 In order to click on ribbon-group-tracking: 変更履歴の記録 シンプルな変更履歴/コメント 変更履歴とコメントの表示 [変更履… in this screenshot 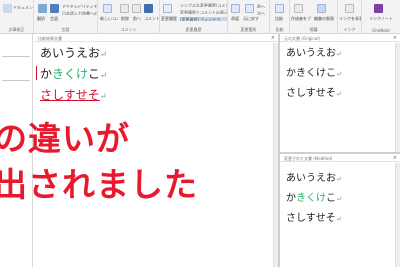, I will do `click(194, 17)`.